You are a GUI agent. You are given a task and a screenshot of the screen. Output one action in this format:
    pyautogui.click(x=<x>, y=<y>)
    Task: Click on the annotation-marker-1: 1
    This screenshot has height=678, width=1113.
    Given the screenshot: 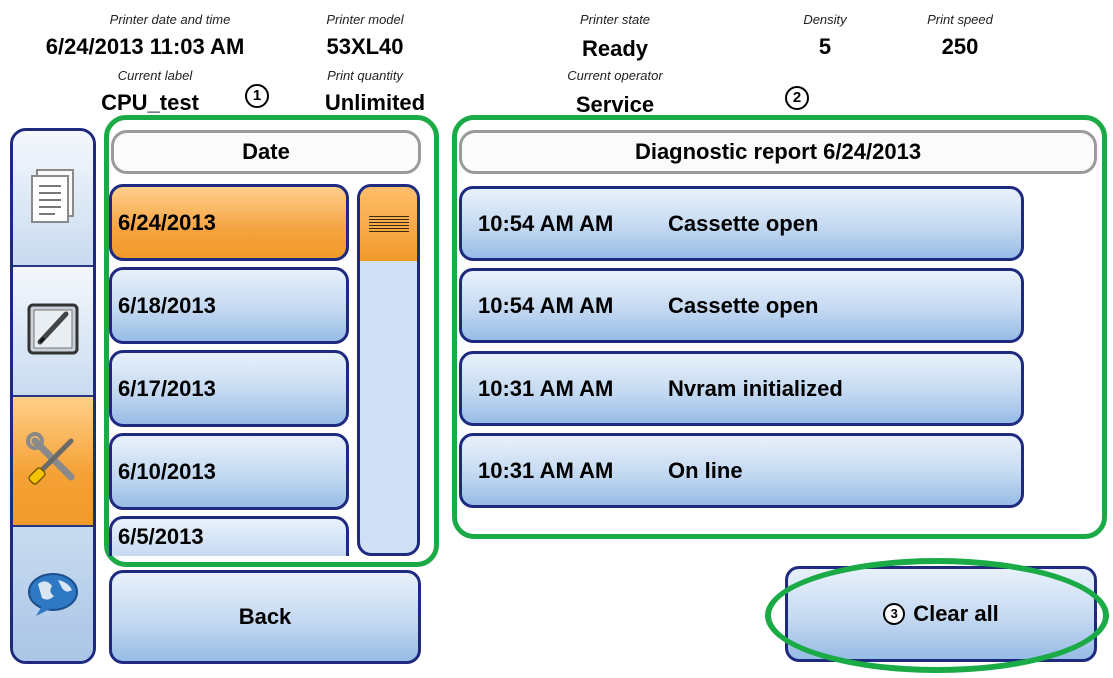 What is the action you would take?
    pyautogui.click(x=257, y=96)
    